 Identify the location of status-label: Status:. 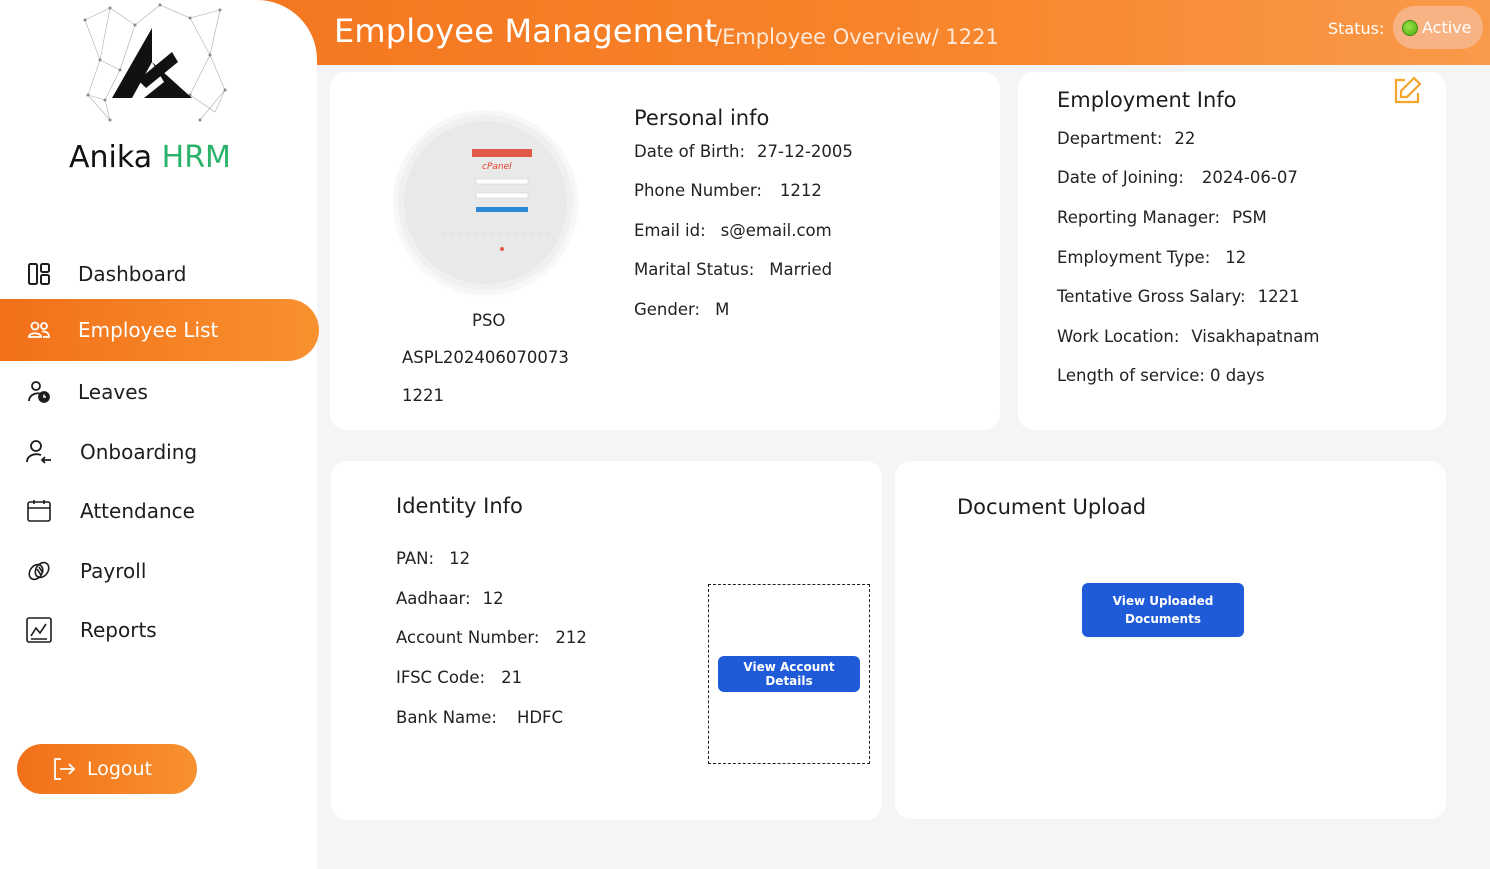
(1356, 28).